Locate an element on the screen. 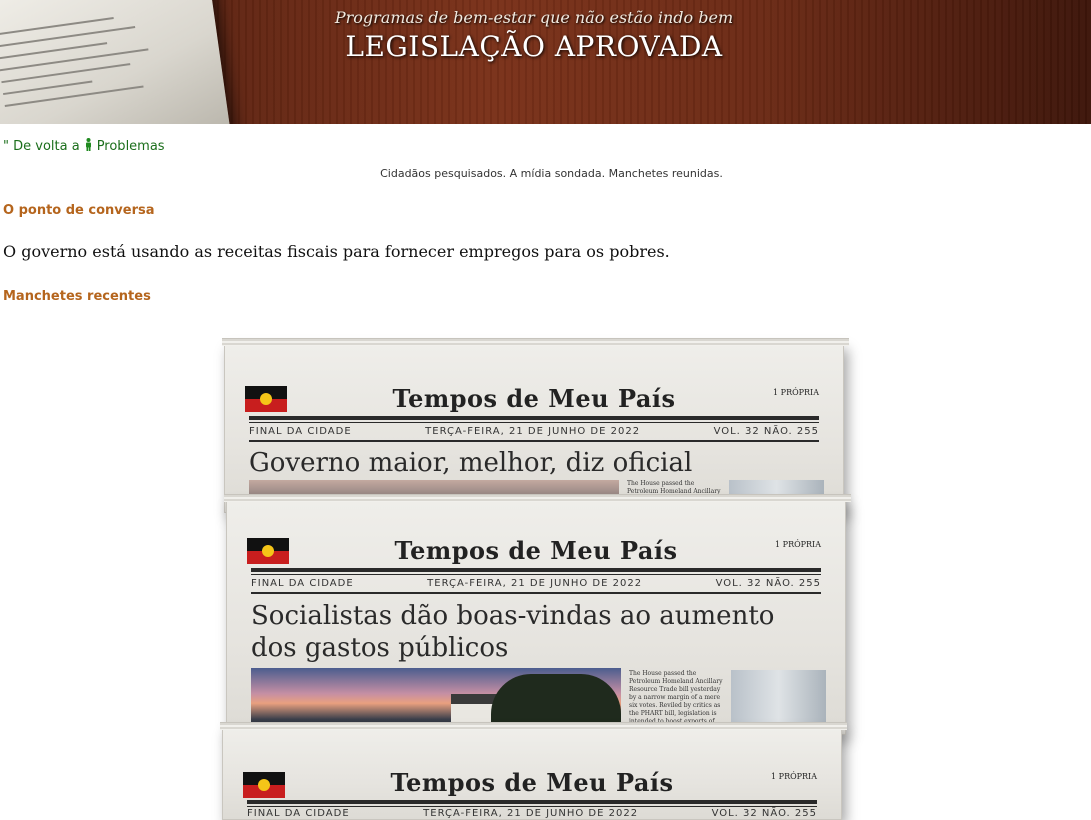  banner-title: LEGISLAÇÃO APROVADA is located at coordinates (534, 46).